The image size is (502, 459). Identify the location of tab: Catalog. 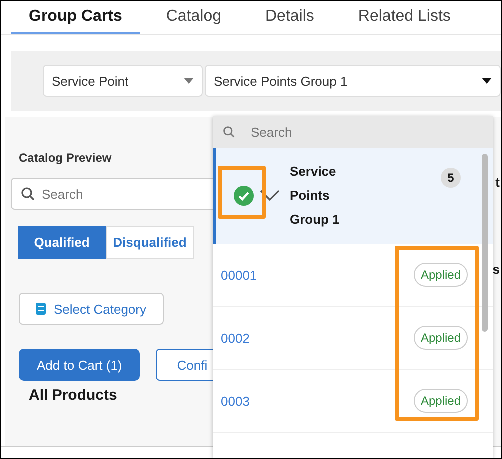
(194, 17).